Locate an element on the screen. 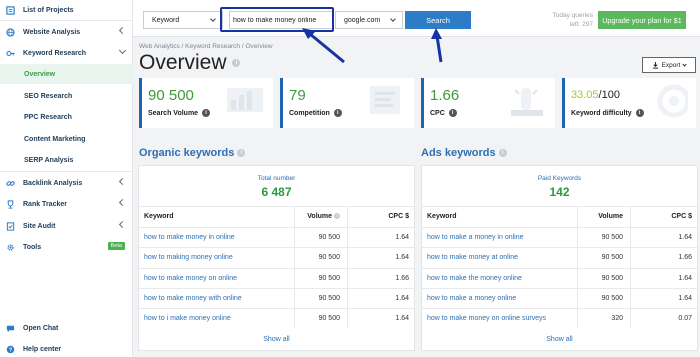  keyword-link: how to make money in online is located at coordinates (189, 237).